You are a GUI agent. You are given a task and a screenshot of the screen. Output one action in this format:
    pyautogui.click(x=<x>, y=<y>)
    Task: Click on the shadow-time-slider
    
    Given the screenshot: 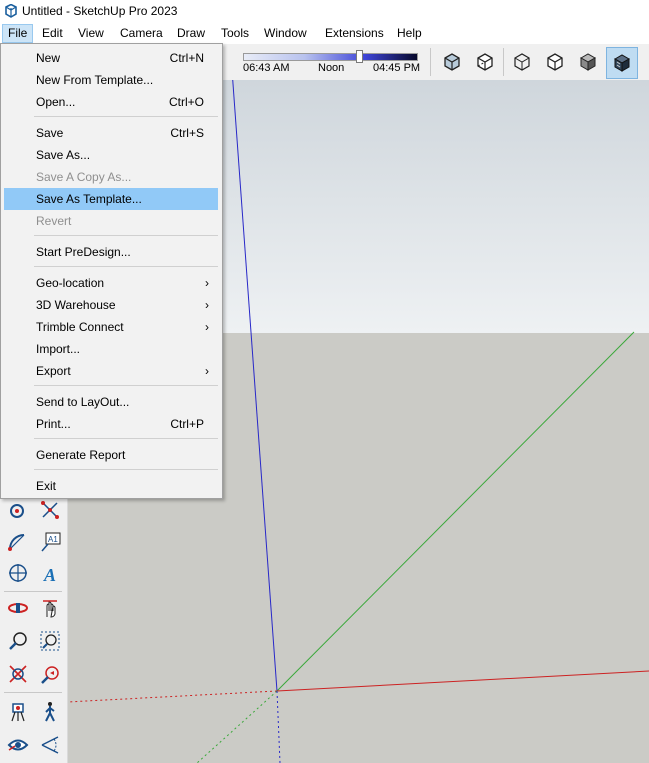 What is the action you would take?
    pyautogui.click(x=330, y=56)
    